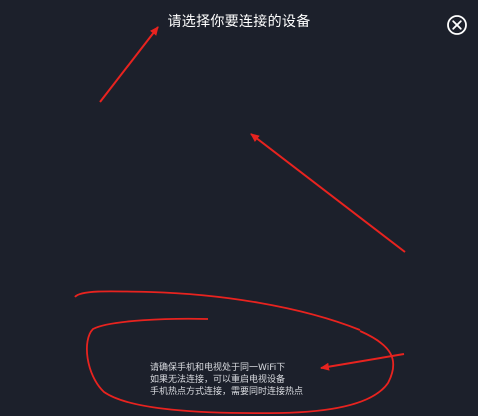  What do you see at coordinates (239, 22) in the screenshot?
I see `dialog-title: 请选择你要连接的设备` at bounding box center [239, 22].